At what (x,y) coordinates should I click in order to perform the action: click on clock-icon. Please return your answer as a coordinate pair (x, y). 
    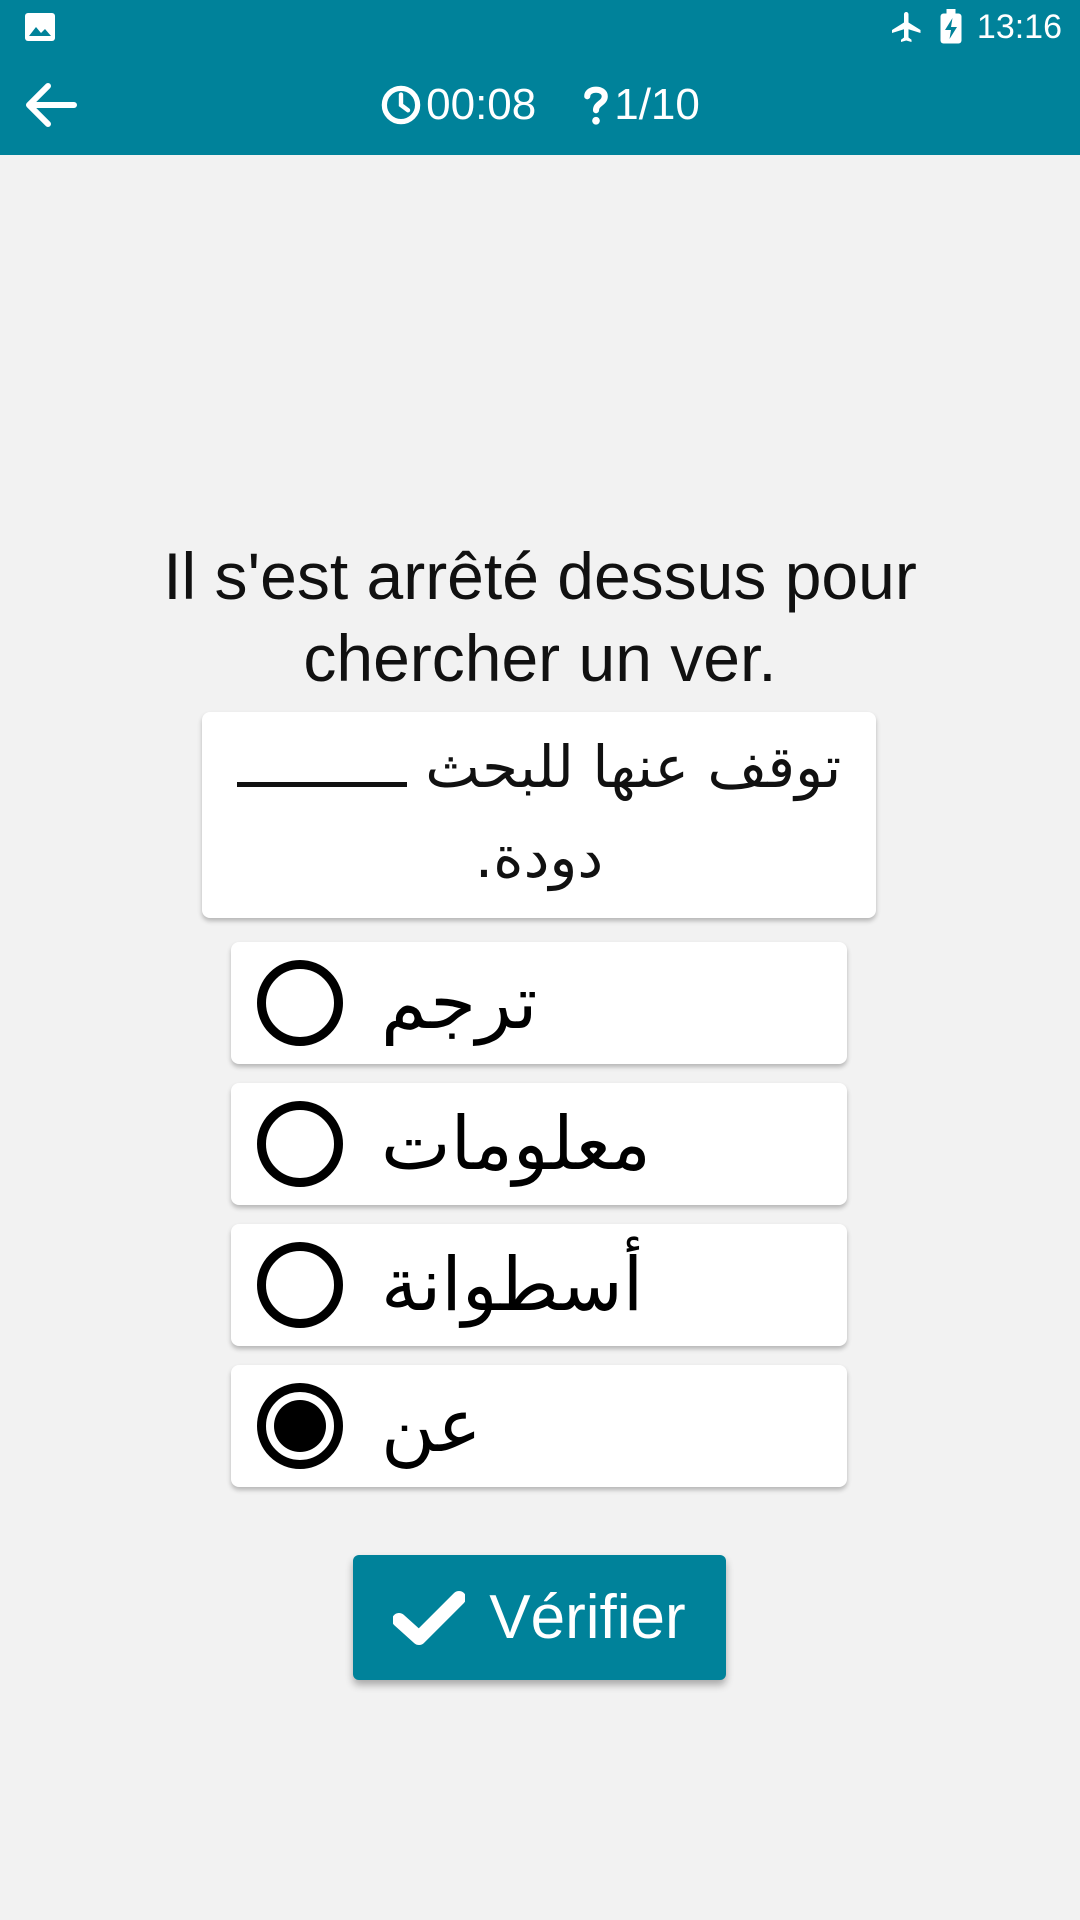
    Looking at the image, I should click on (401, 104).